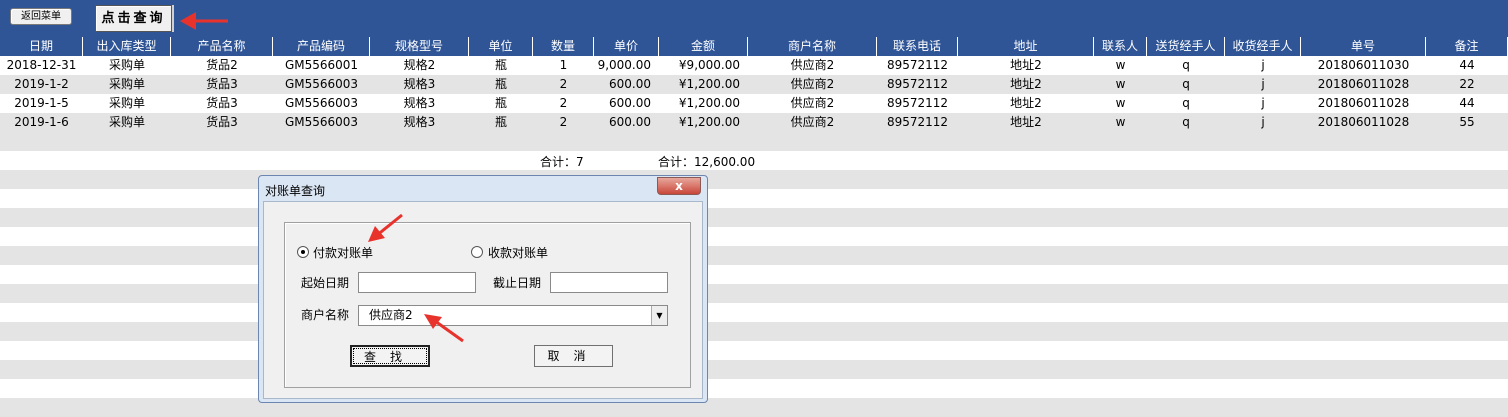 Image resolution: width=1508 pixels, height=417 pixels. I want to click on column-header: 规格型号, so click(419, 46).